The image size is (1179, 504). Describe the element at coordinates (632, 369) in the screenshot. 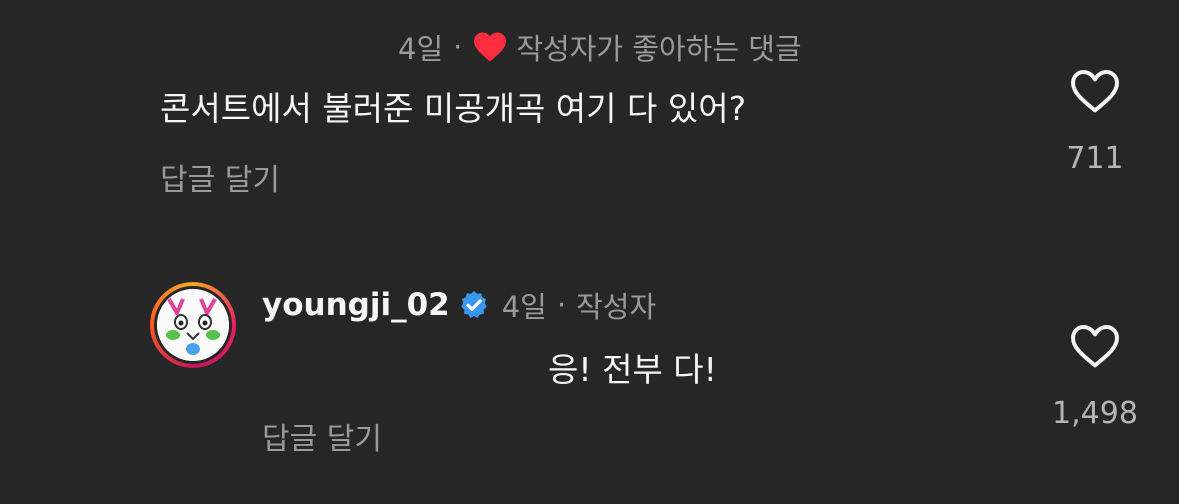

I see `reply-text: 응! 전부 다!` at that location.